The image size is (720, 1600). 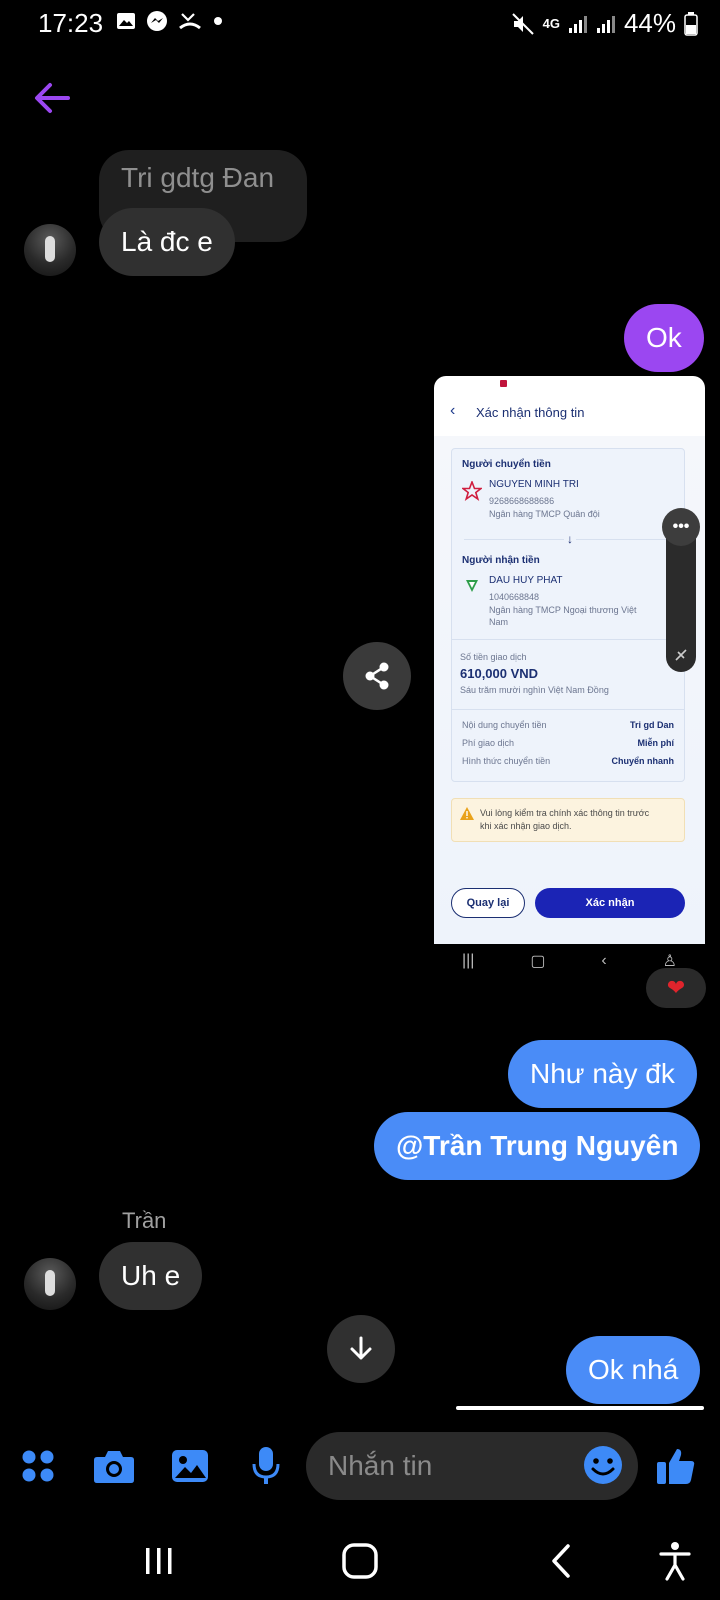 I want to click on emoji-icon, so click(x=603, y=1465).